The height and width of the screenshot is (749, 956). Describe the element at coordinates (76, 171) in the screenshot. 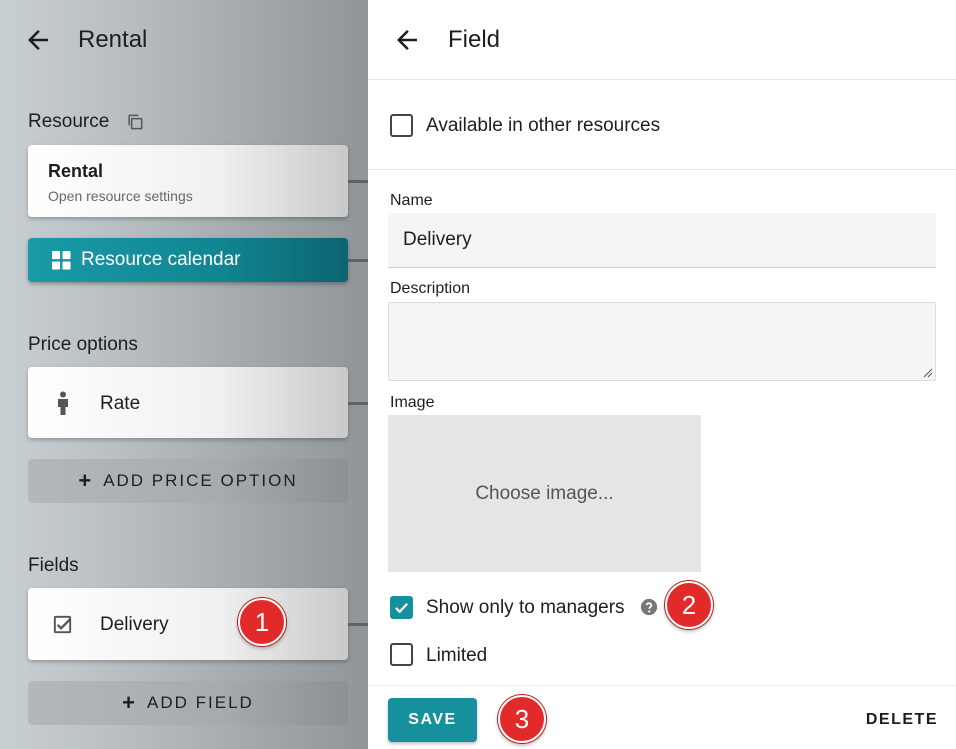

I see `resource-card-title: Rental` at that location.